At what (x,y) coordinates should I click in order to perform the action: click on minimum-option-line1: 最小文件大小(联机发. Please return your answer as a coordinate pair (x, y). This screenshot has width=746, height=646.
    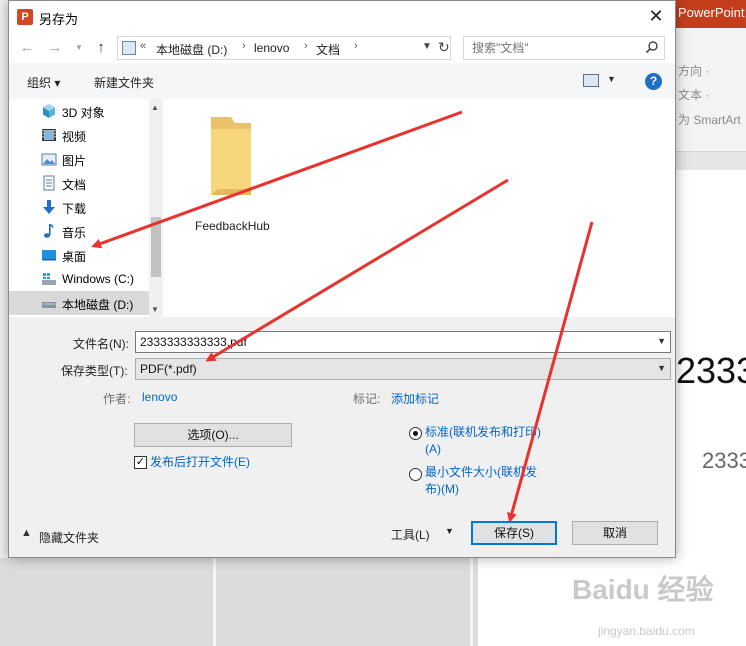
    Looking at the image, I should click on (481, 472).